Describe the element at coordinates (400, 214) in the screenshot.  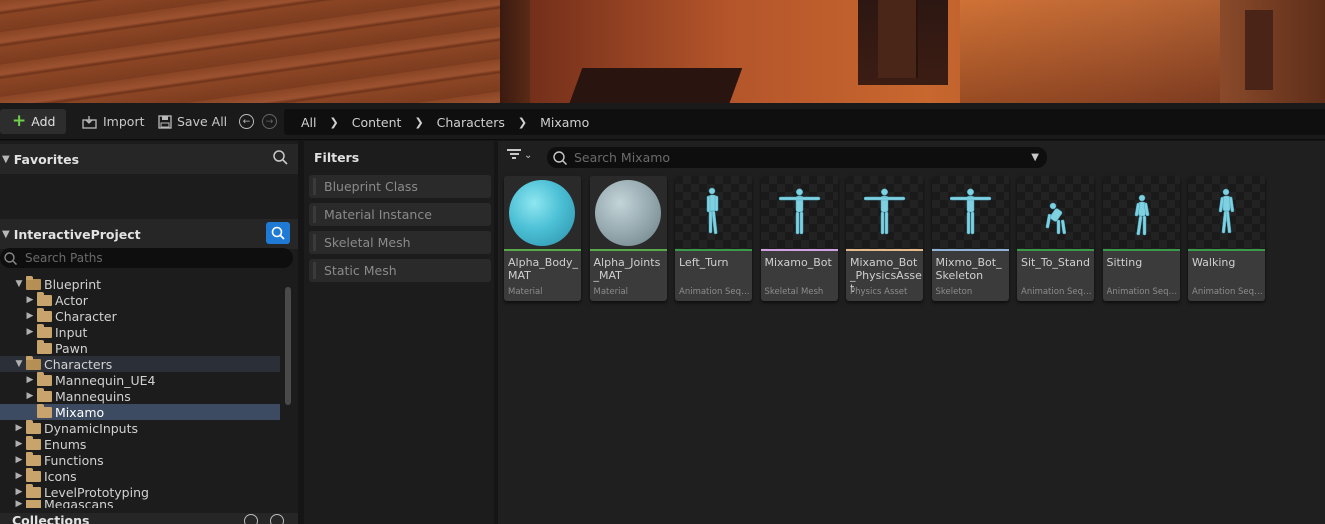
I see `filter-material-instance: Material Instance` at that location.